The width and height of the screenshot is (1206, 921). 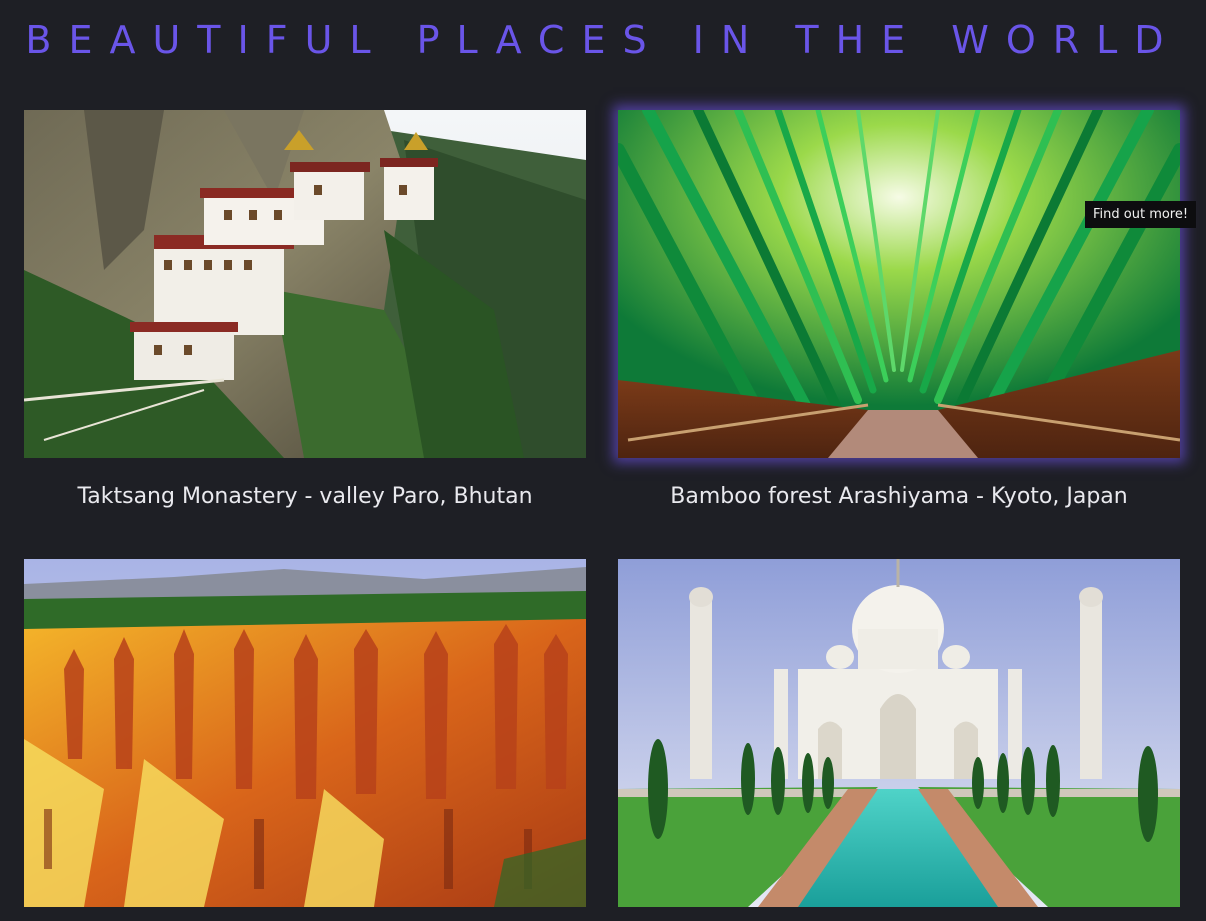 I want to click on page-title: BEAUTIFUL PLACES IN THE WORLD, so click(x=603, y=40).